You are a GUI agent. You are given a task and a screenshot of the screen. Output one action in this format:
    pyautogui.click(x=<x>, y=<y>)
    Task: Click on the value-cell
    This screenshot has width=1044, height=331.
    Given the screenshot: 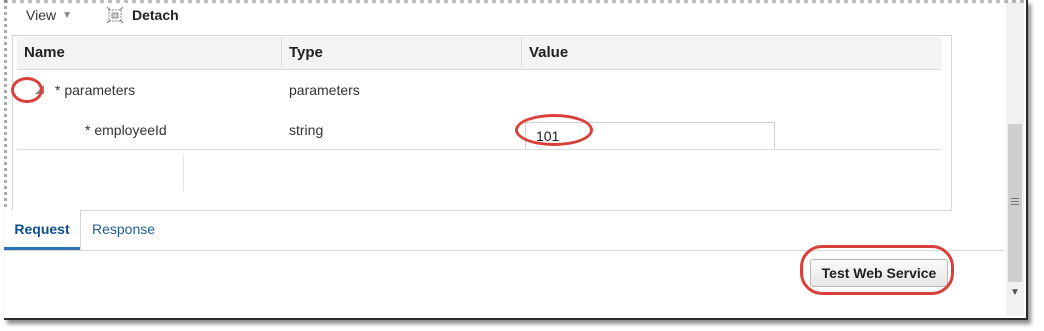 What is the action you would take?
    pyautogui.click(x=645, y=132)
    